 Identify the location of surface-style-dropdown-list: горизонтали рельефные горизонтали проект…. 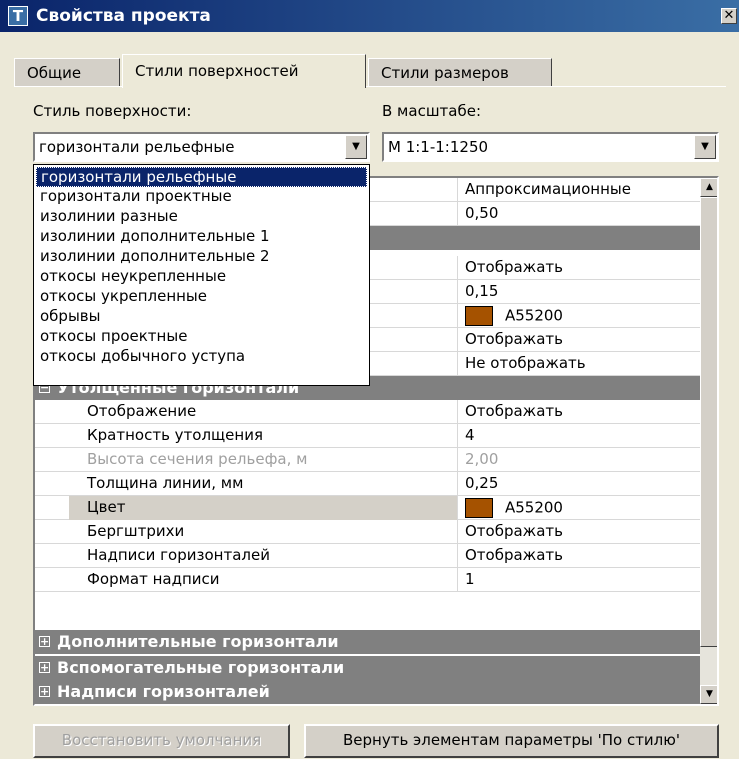
(201, 275).